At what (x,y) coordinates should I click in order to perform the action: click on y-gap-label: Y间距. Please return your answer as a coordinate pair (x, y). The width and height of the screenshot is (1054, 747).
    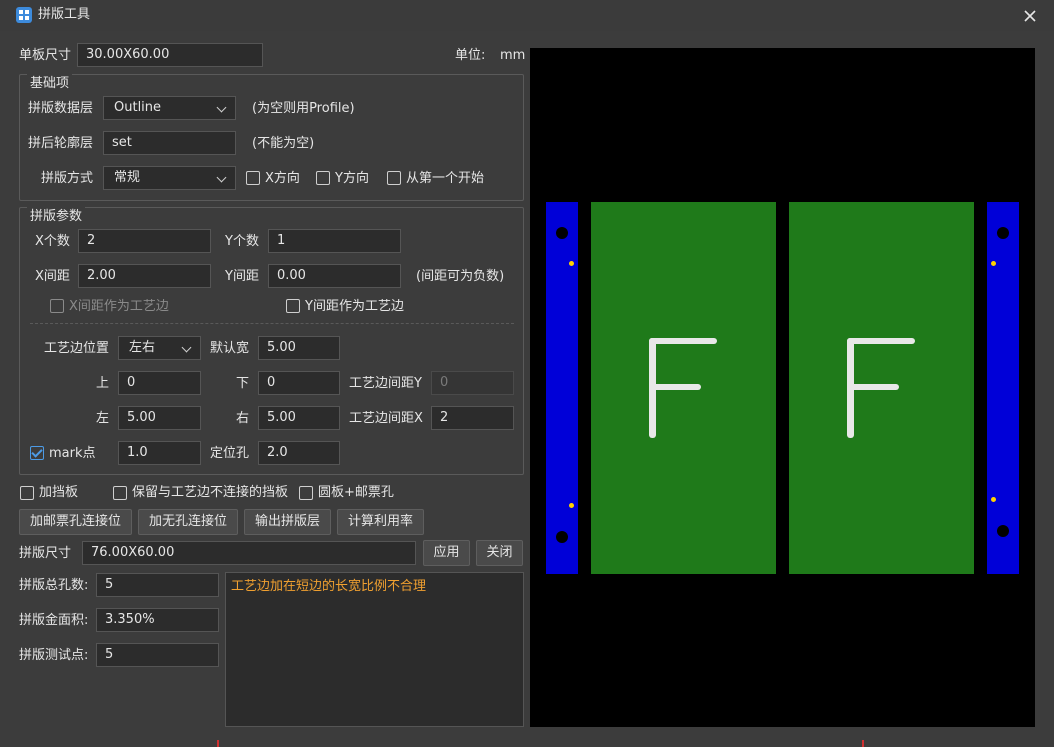
    Looking at the image, I should click on (242, 276).